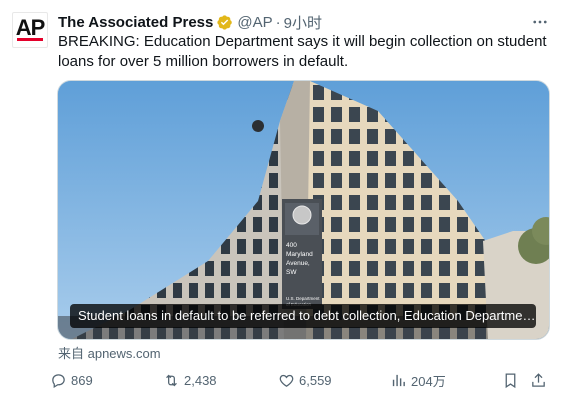 This screenshot has height=404, width=562. What do you see at coordinates (109, 352) in the screenshot?
I see `link-source: 来自 apnews.com` at bounding box center [109, 352].